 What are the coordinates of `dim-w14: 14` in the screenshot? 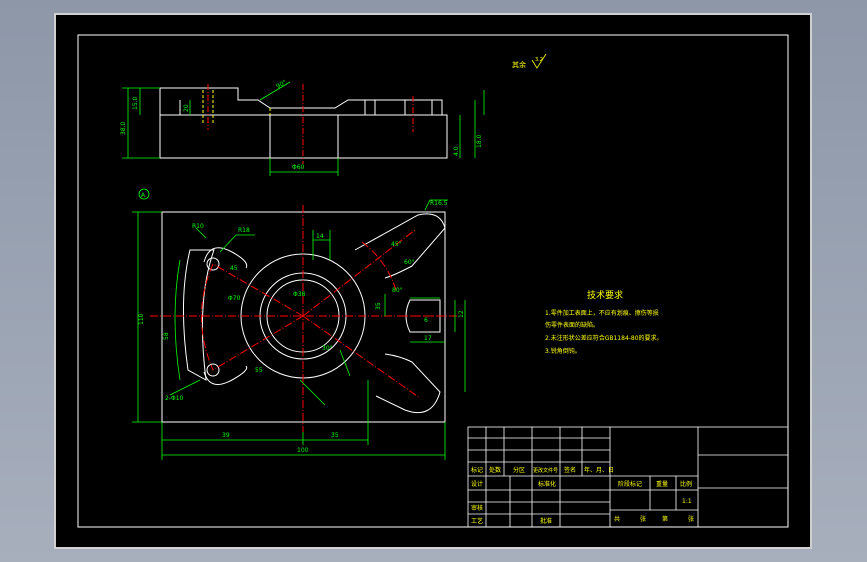 It's located at (320, 236).